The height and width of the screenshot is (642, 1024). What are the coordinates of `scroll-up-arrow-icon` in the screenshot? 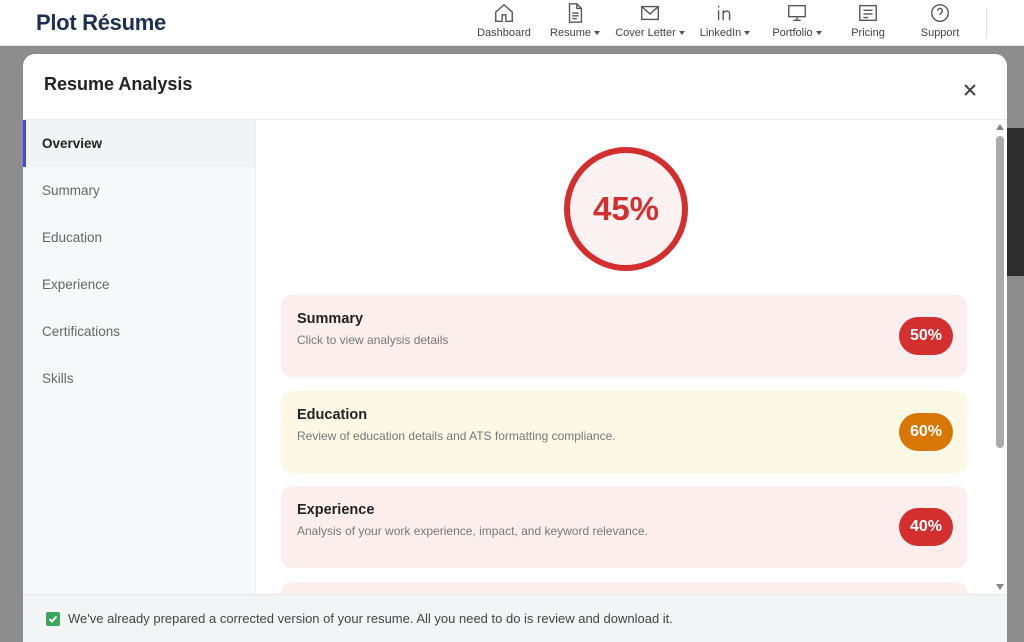 It's located at (1000, 127).